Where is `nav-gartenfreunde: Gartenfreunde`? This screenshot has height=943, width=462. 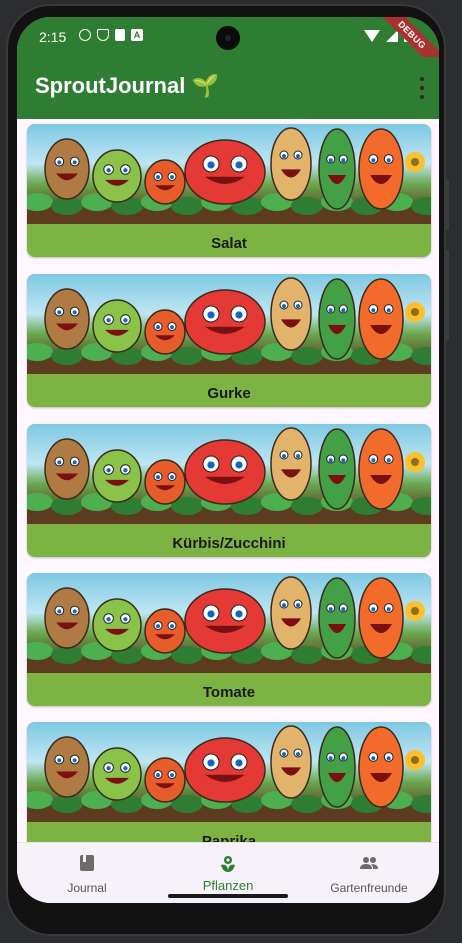 nav-gartenfreunde: Gartenfreunde is located at coordinates (369, 873).